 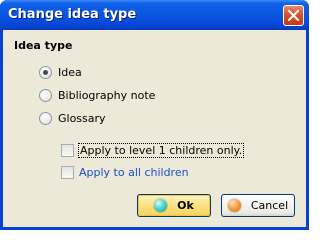 What do you see at coordinates (106, 95) in the screenshot?
I see `radio-bibliography-note-label: Bibliography note` at bounding box center [106, 95].